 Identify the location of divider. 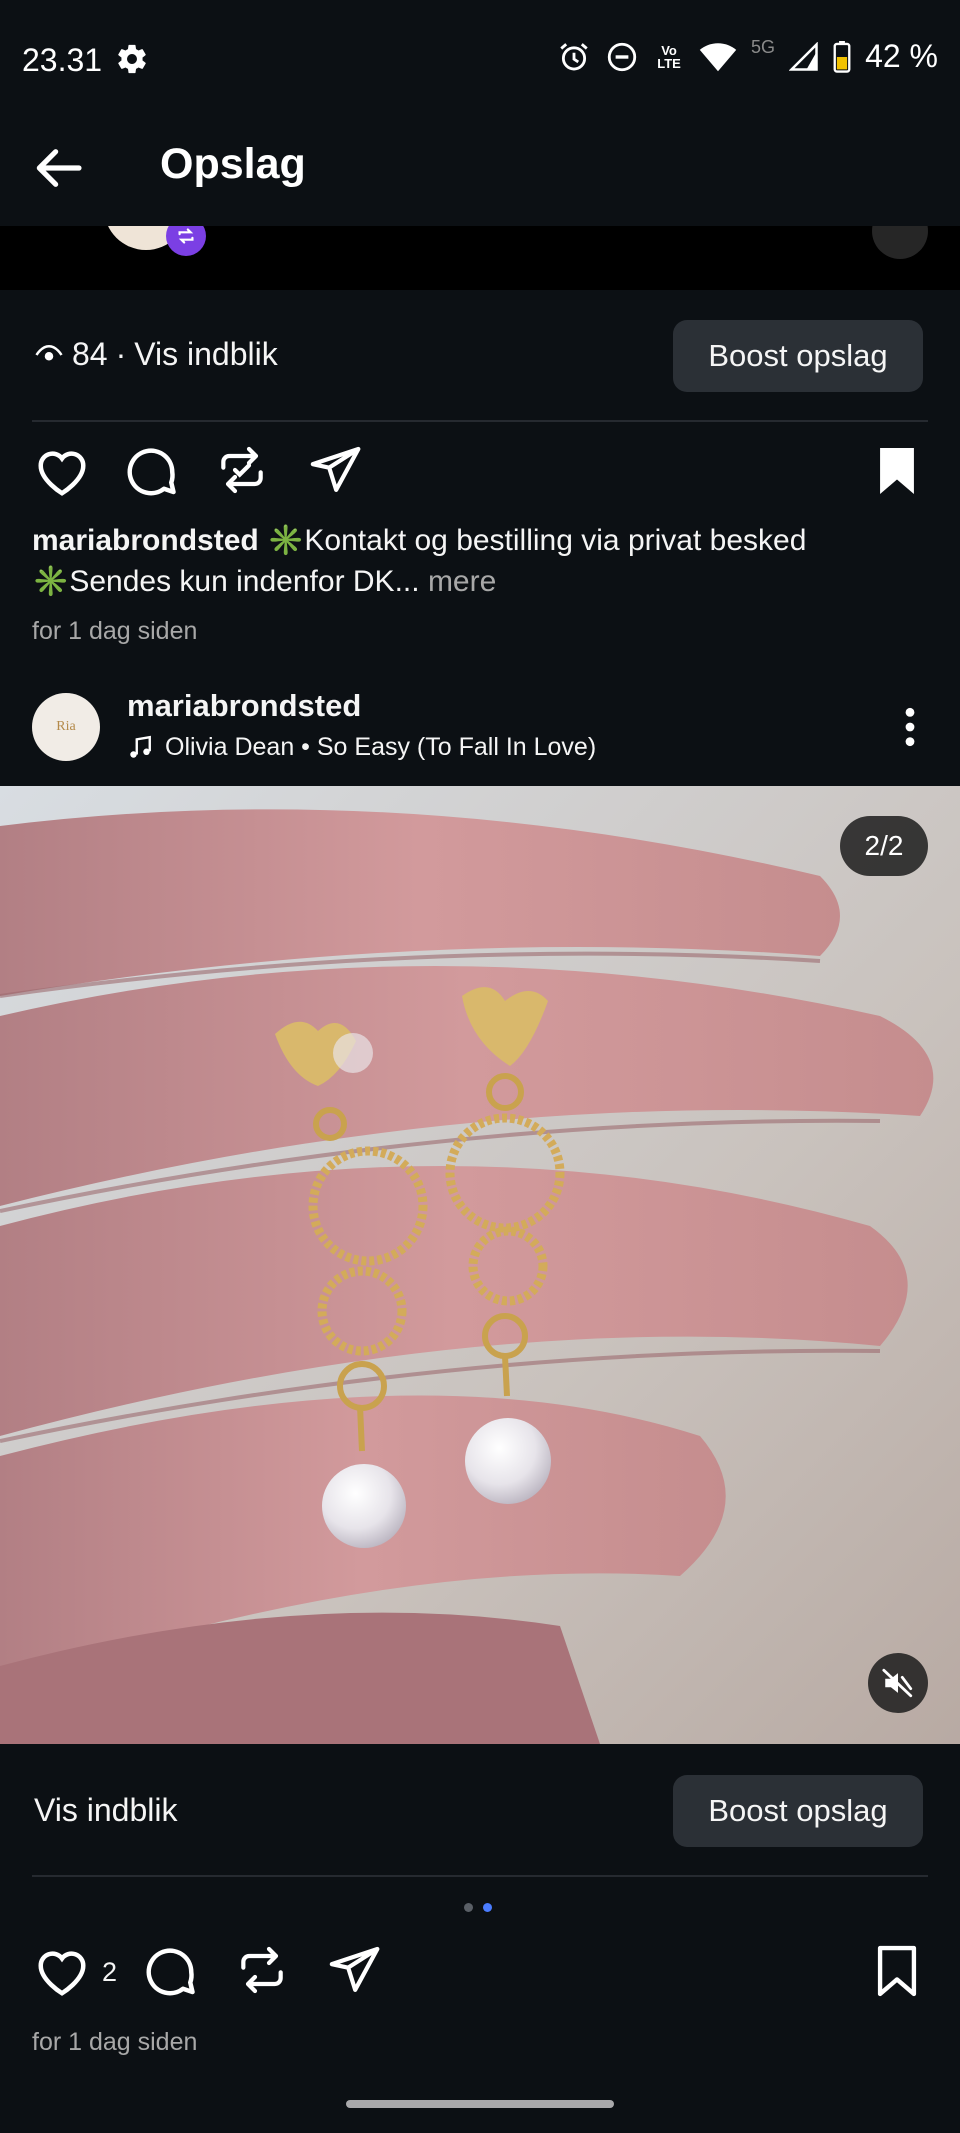
(480, 421).